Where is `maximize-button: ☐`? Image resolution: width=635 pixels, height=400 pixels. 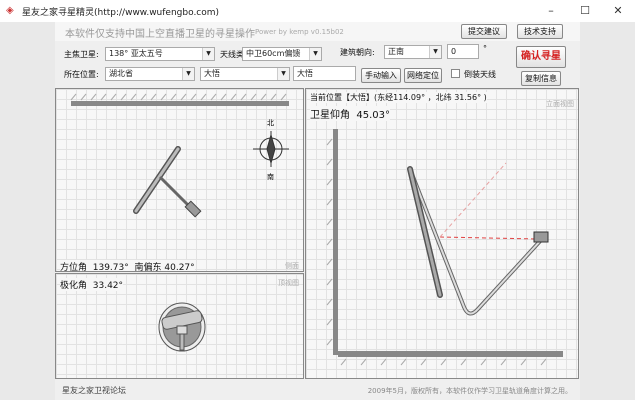 maximize-button: ☐ is located at coordinates (585, 11).